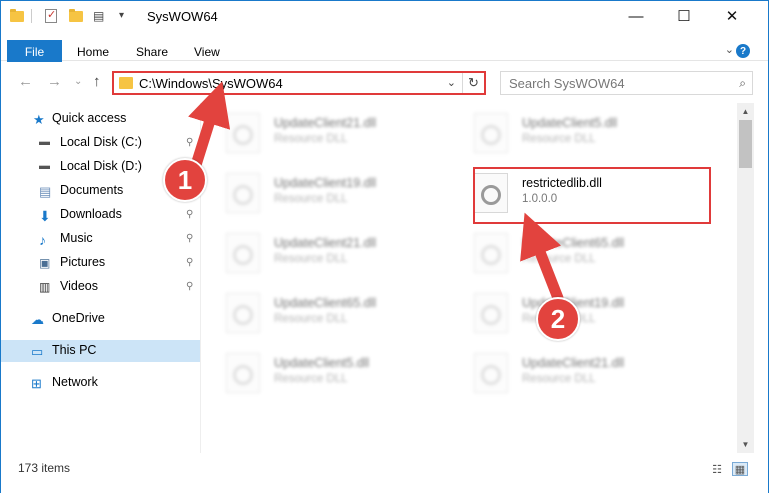  Describe the element at coordinates (322, 192) in the screenshot. I see `file-item: UpdateClient19.dll Resource DLL` at that location.